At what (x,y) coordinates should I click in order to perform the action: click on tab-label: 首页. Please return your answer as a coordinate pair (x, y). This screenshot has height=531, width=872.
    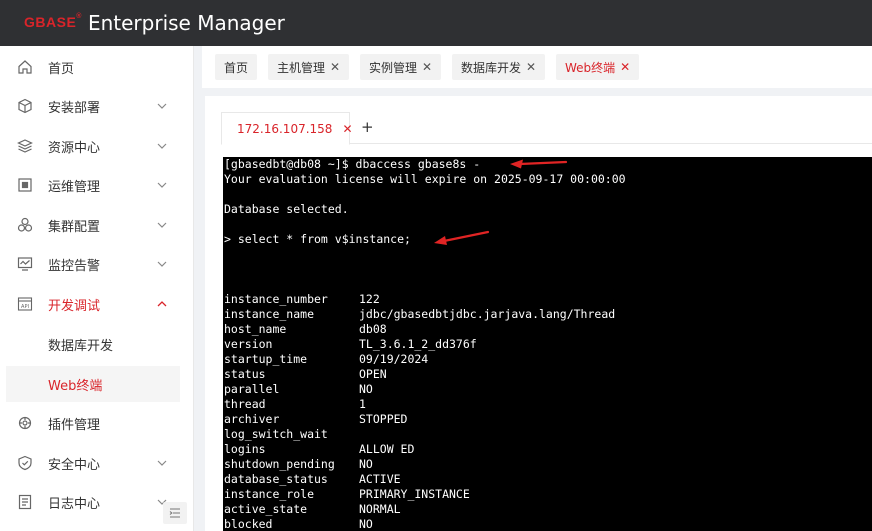
    Looking at the image, I should click on (236, 67).